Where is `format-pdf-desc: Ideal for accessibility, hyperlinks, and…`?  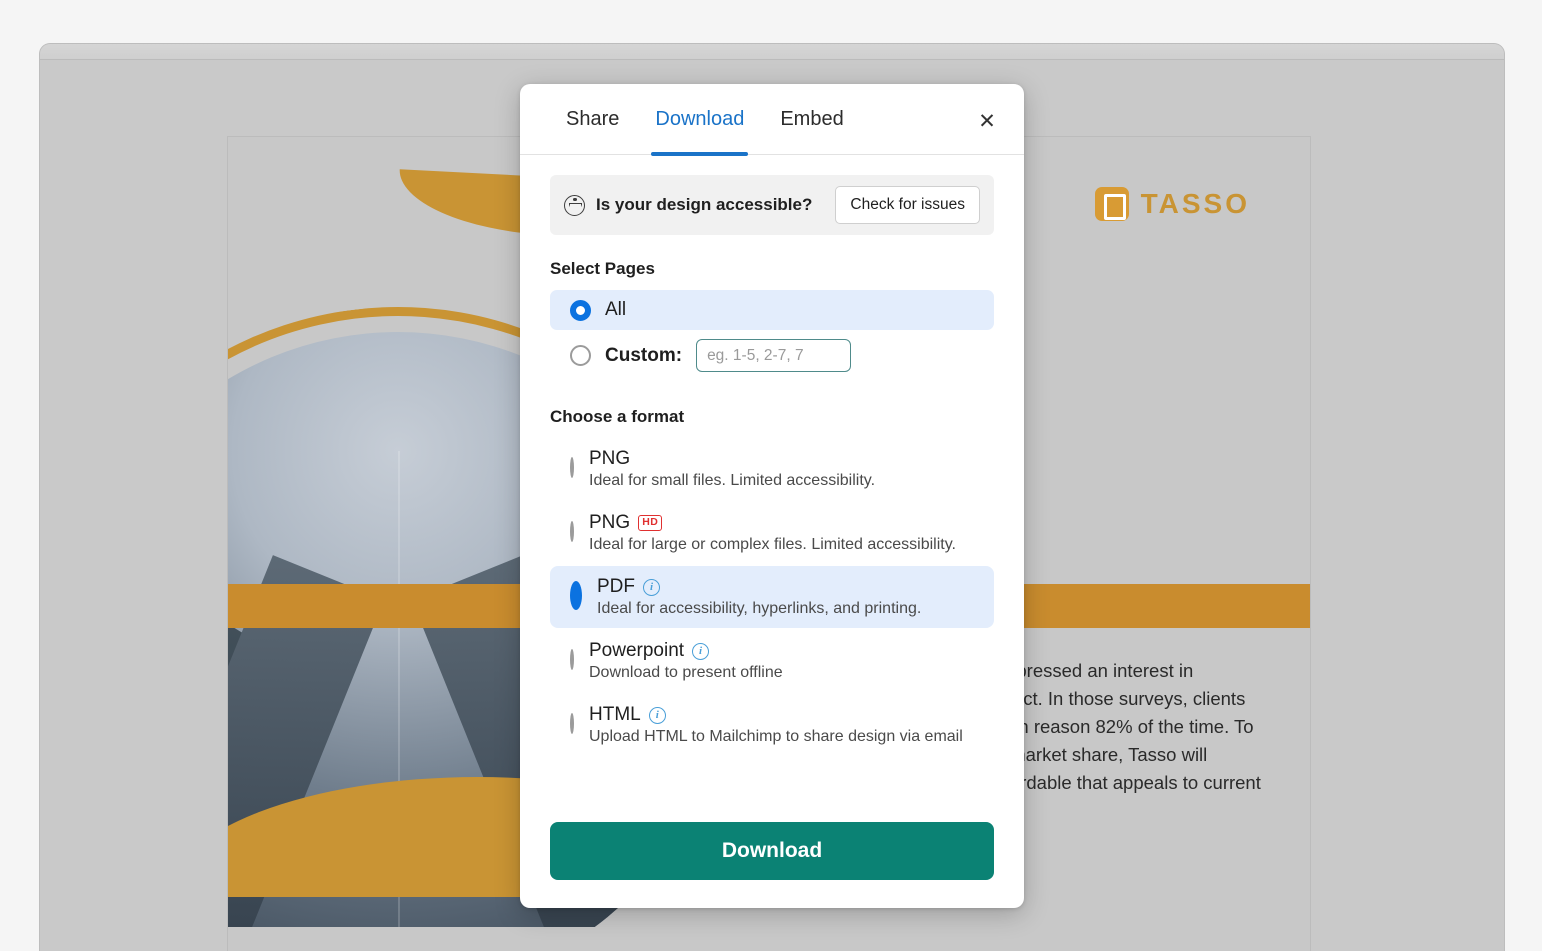 format-pdf-desc: Ideal for accessibility, hyperlinks, and… is located at coordinates (759, 608).